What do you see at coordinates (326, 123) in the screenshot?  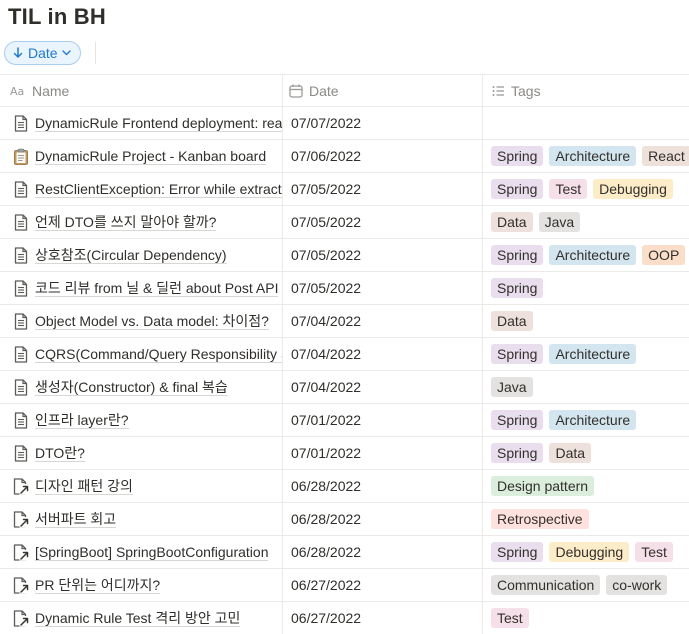 I see `date-cell: 07/07/2022` at bounding box center [326, 123].